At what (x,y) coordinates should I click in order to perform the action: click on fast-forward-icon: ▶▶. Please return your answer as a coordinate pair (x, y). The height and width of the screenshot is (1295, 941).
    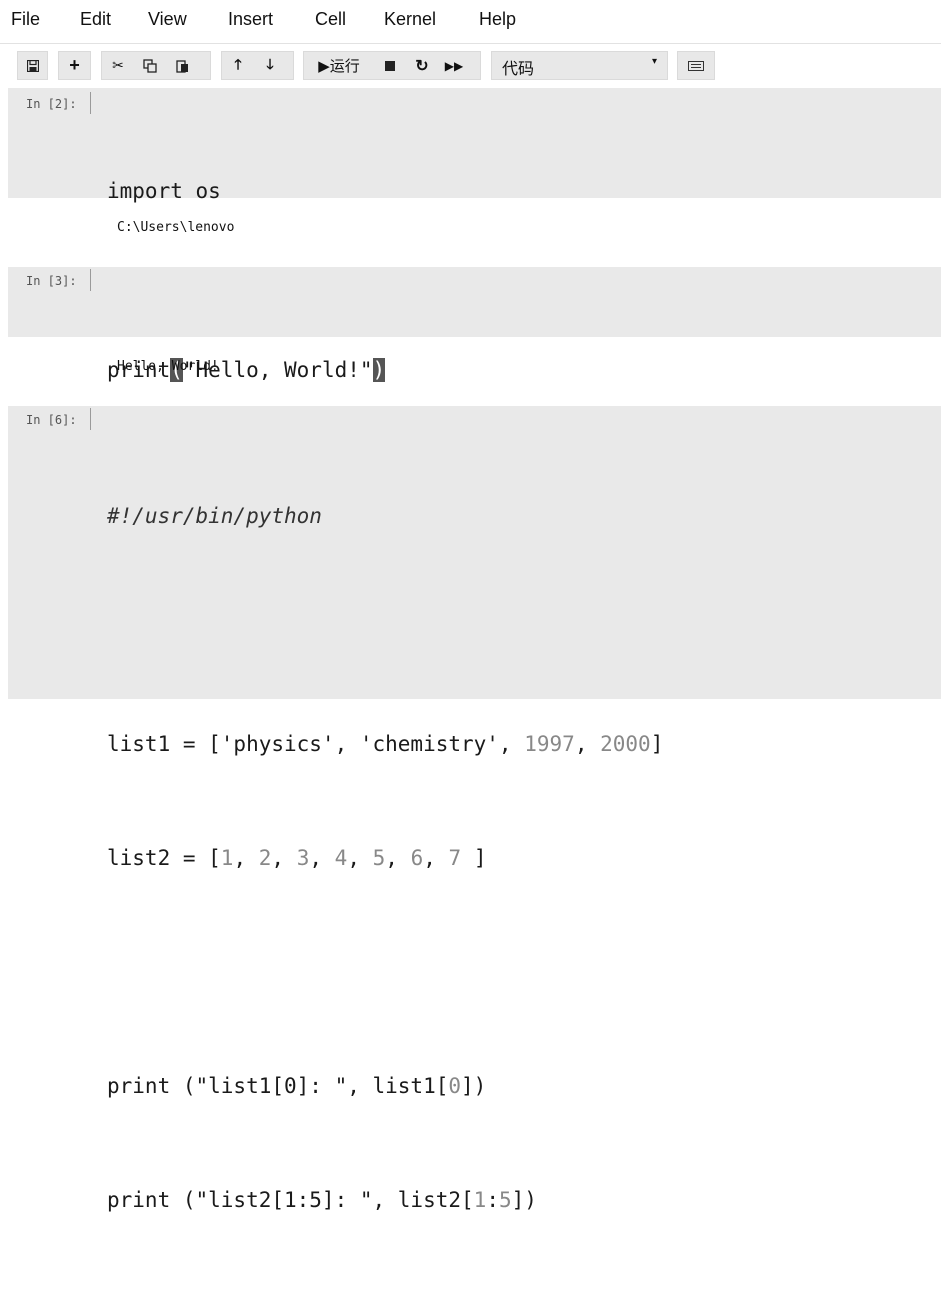
    Looking at the image, I should click on (454, 65).